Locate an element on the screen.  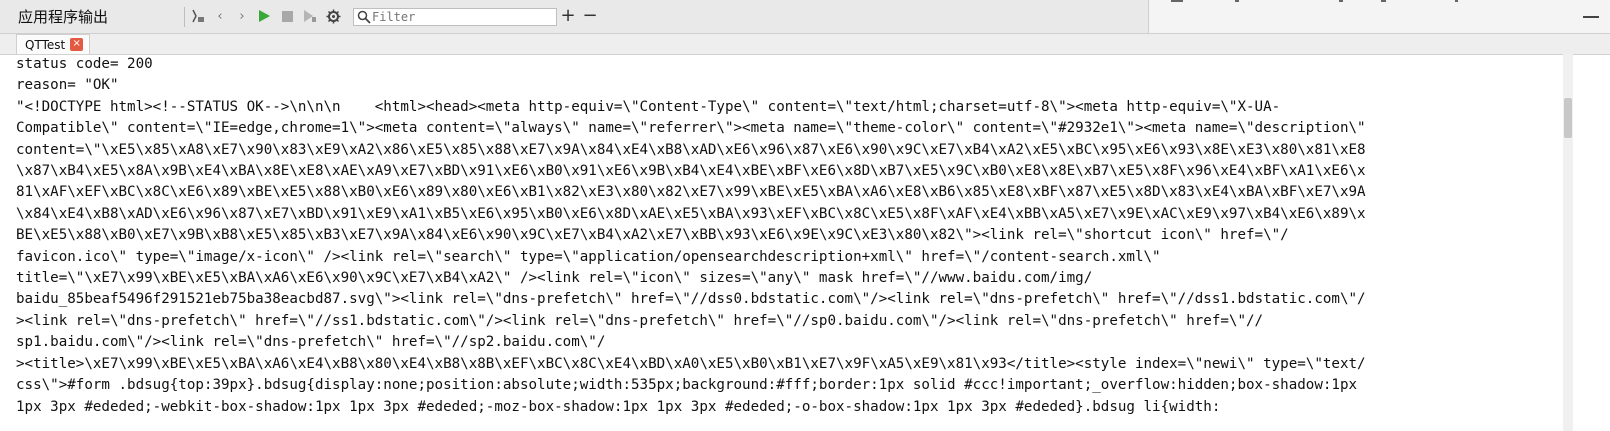
search-icon is located at coordinates (364, 17).